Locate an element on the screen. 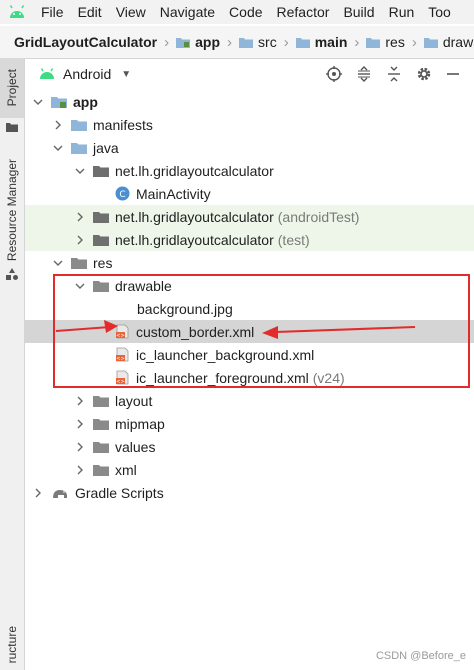 Image resolution: width=474 pixels, height=670 pixels. arrow-left-icon is located at coordinates (86, 326).